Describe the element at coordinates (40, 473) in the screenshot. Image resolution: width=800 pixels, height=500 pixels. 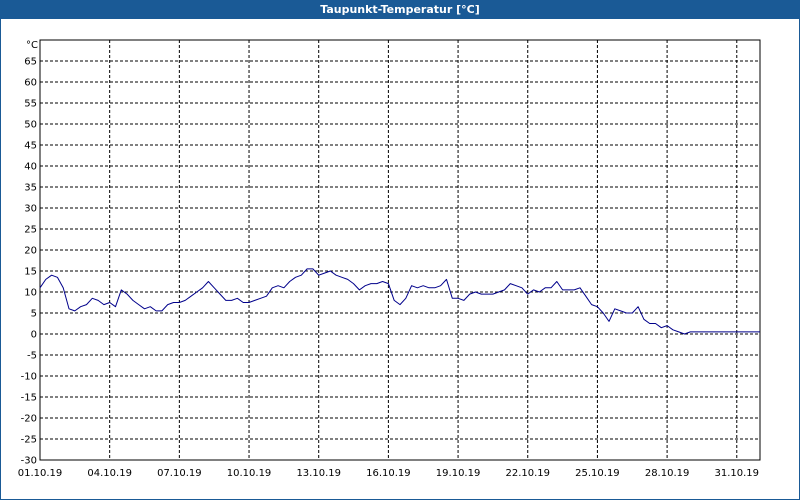
I see `x-tick-label: 01.10.19` at that location.